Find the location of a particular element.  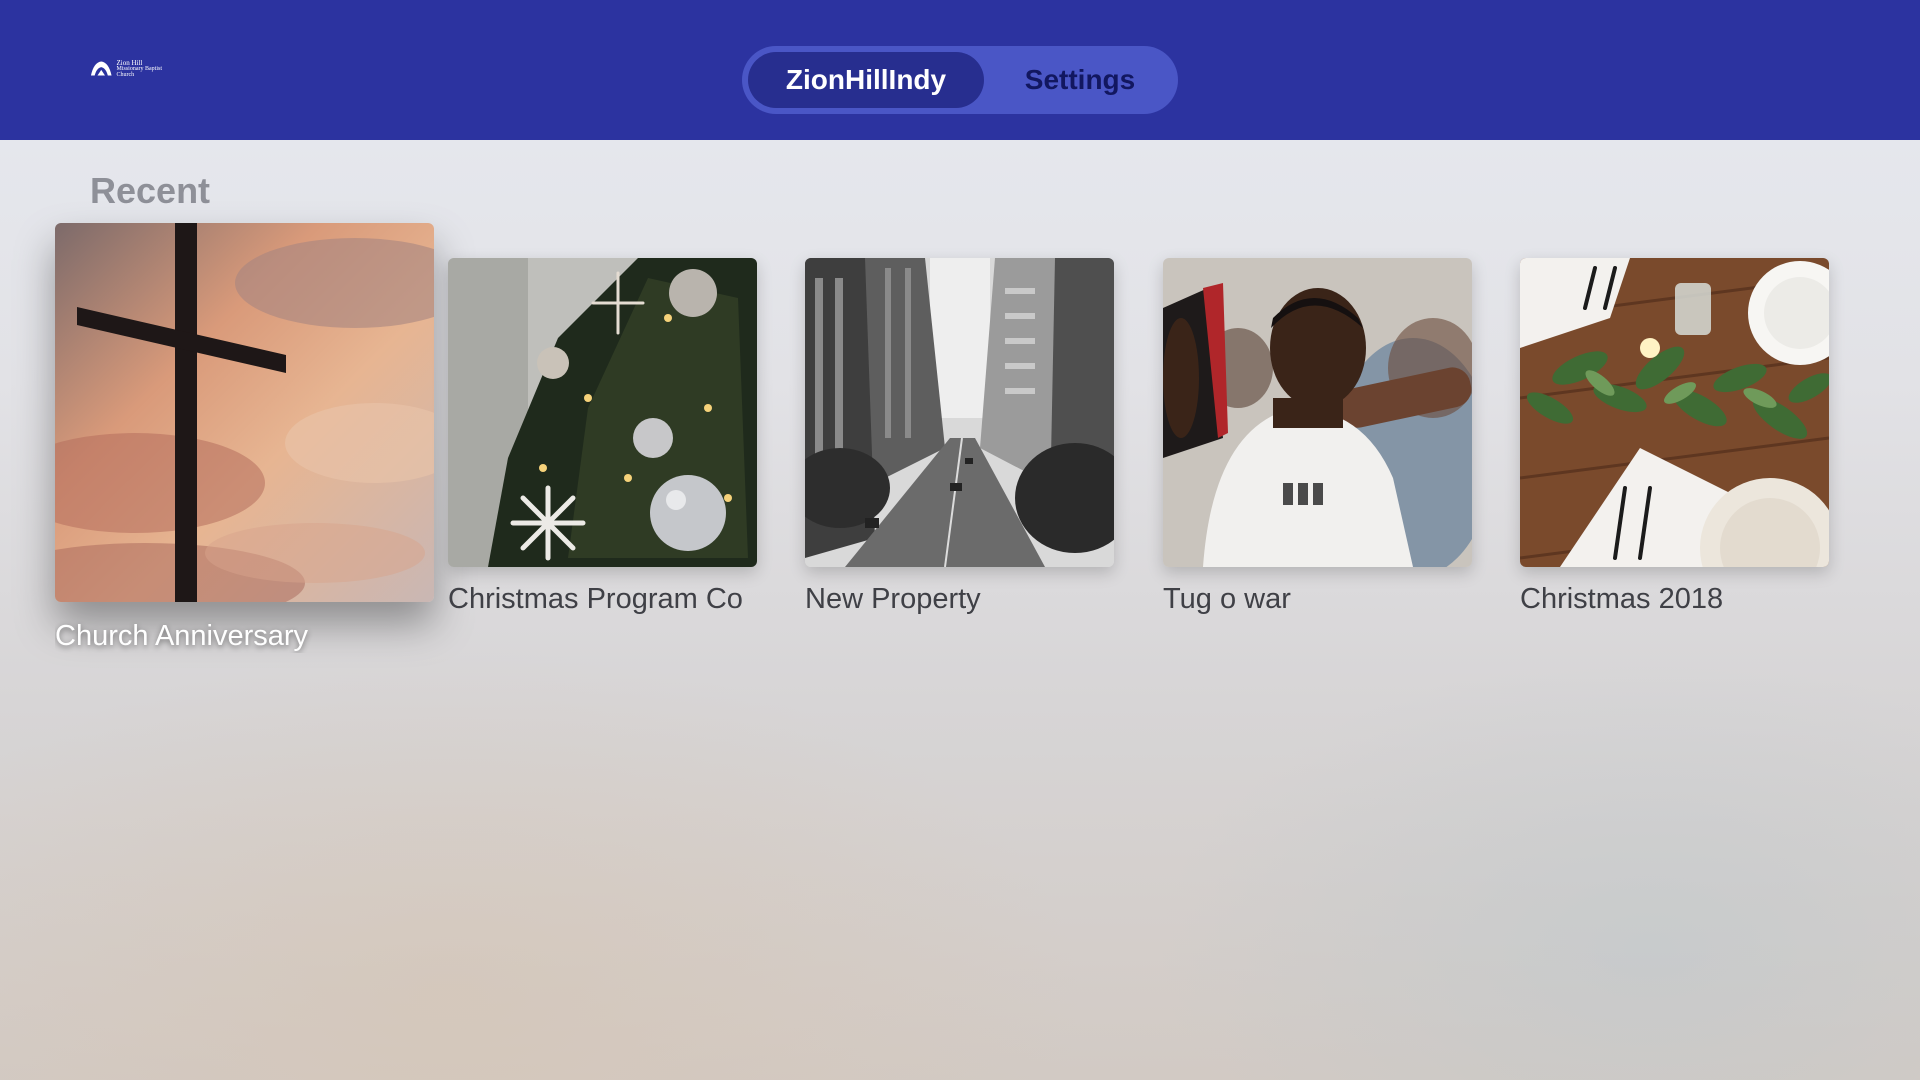

media-card-church-anniversary: Church Anniversary is located at coordinates (244, 443).